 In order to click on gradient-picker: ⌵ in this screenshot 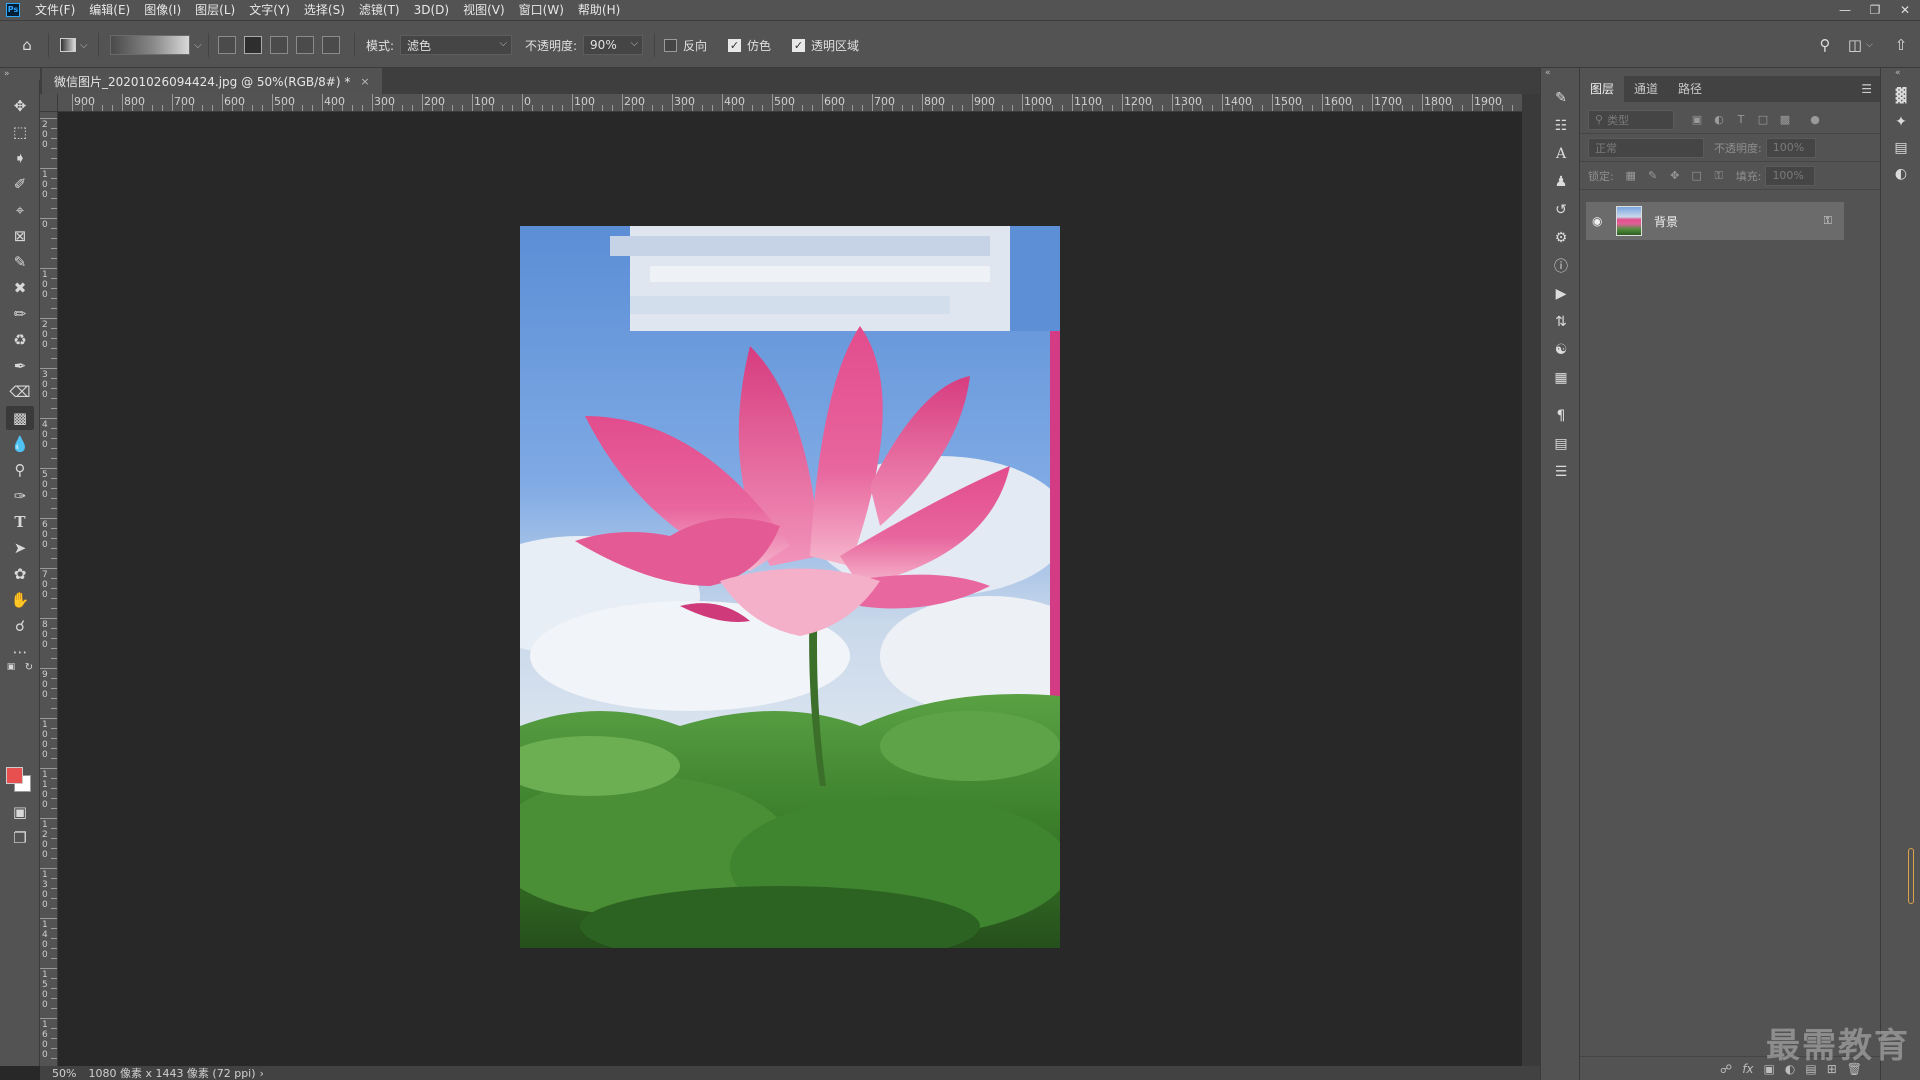, I will do `click(156, 45)`.